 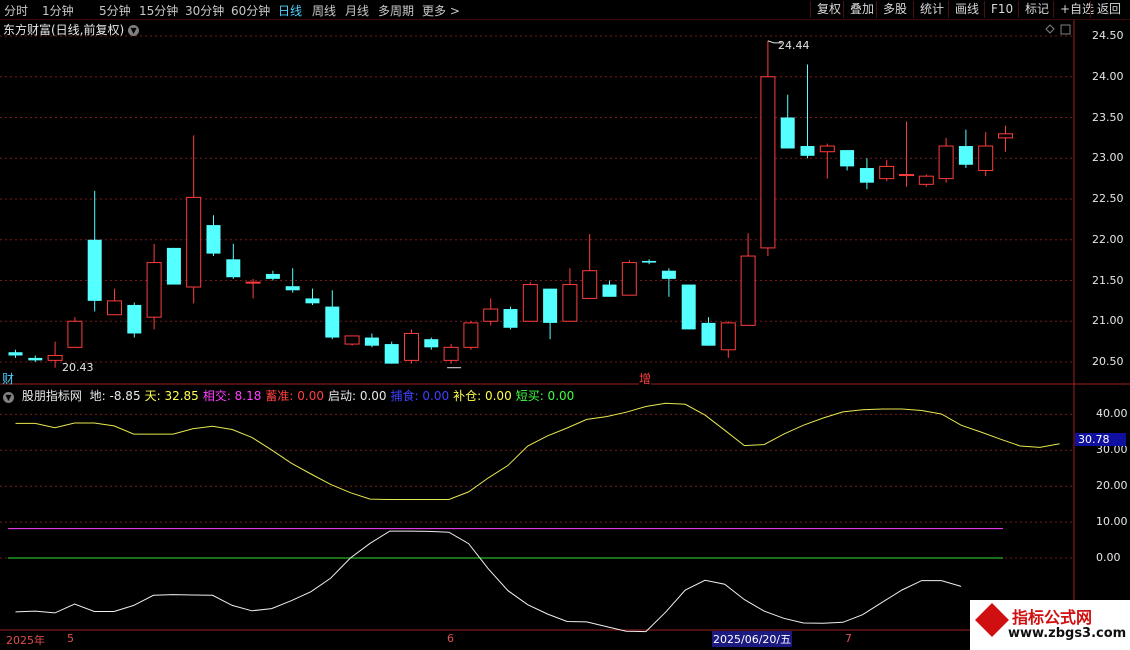 I want to click on indicator-item-3: 蓄准: 0.00, so click(x=294, y=396).